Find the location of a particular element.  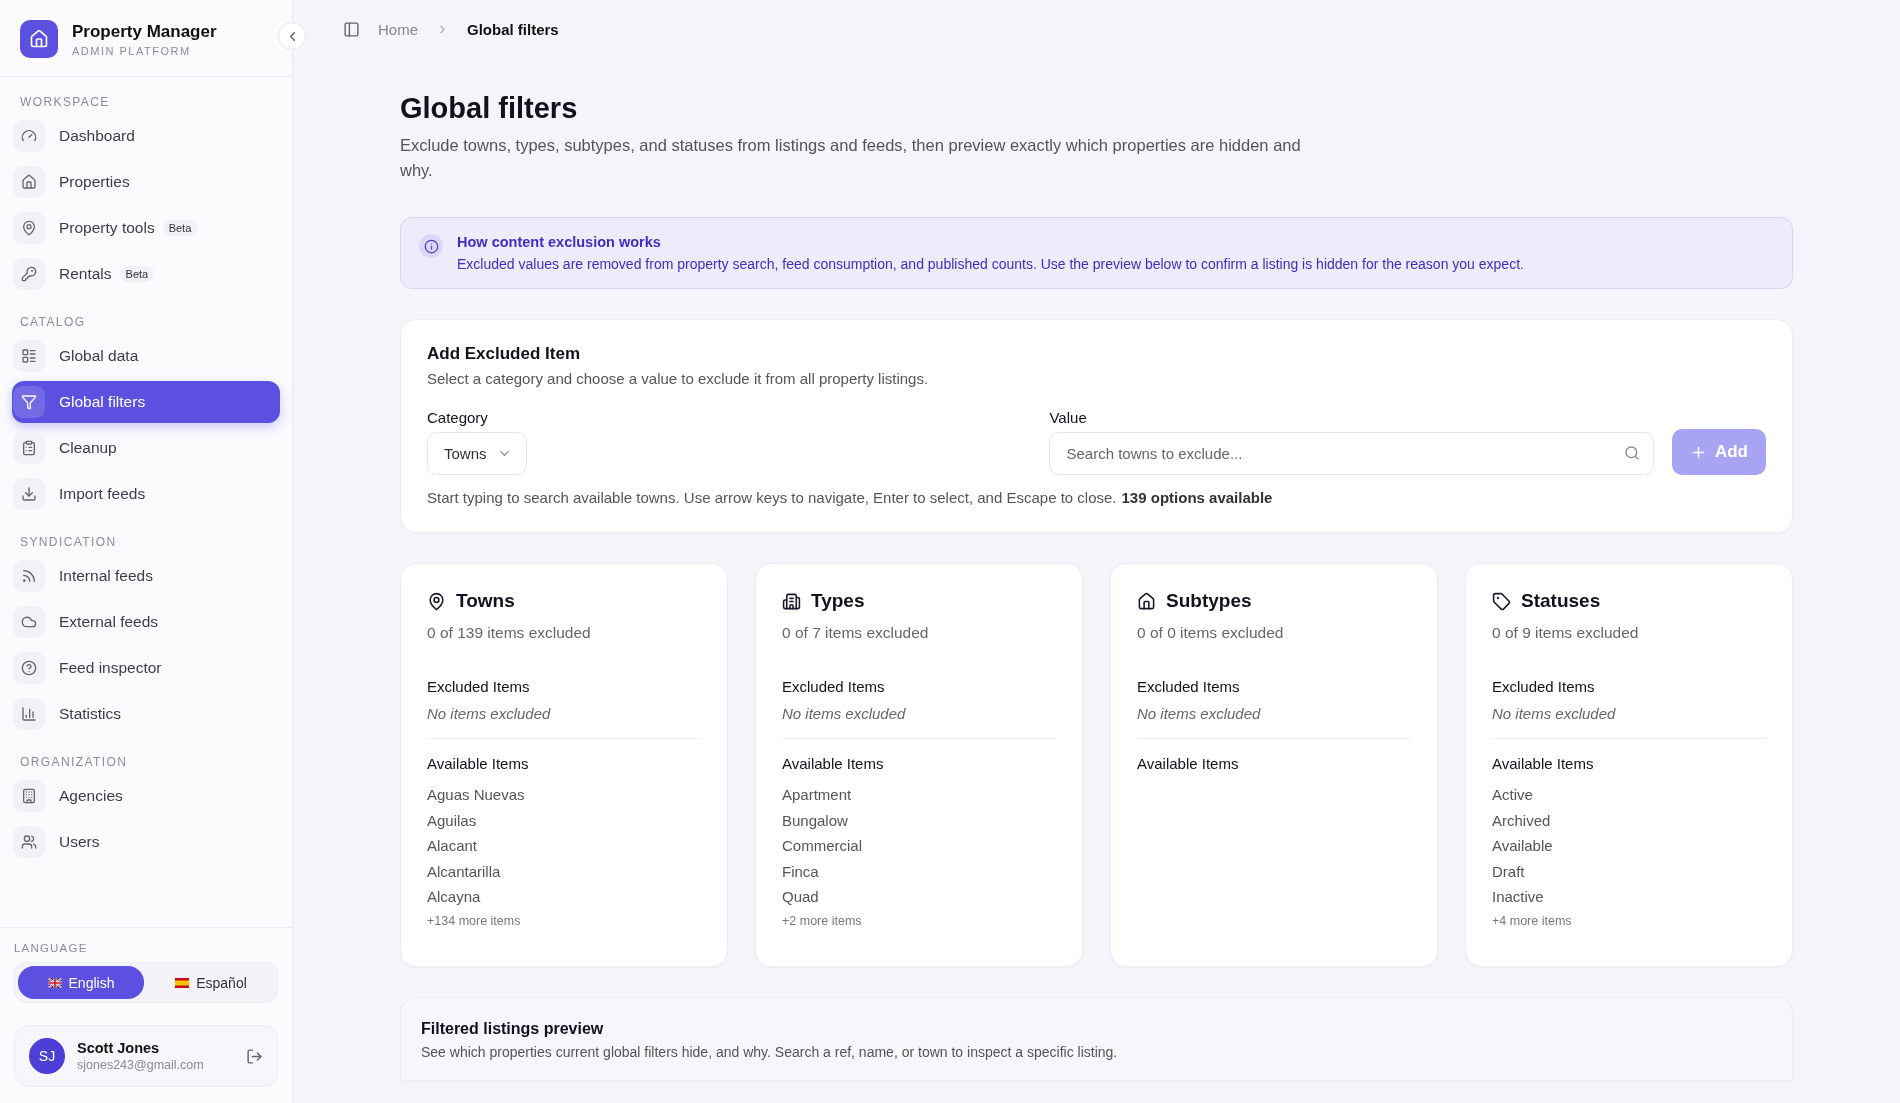

sidebar-item: Cleanup is located at coordinates (146, 448).